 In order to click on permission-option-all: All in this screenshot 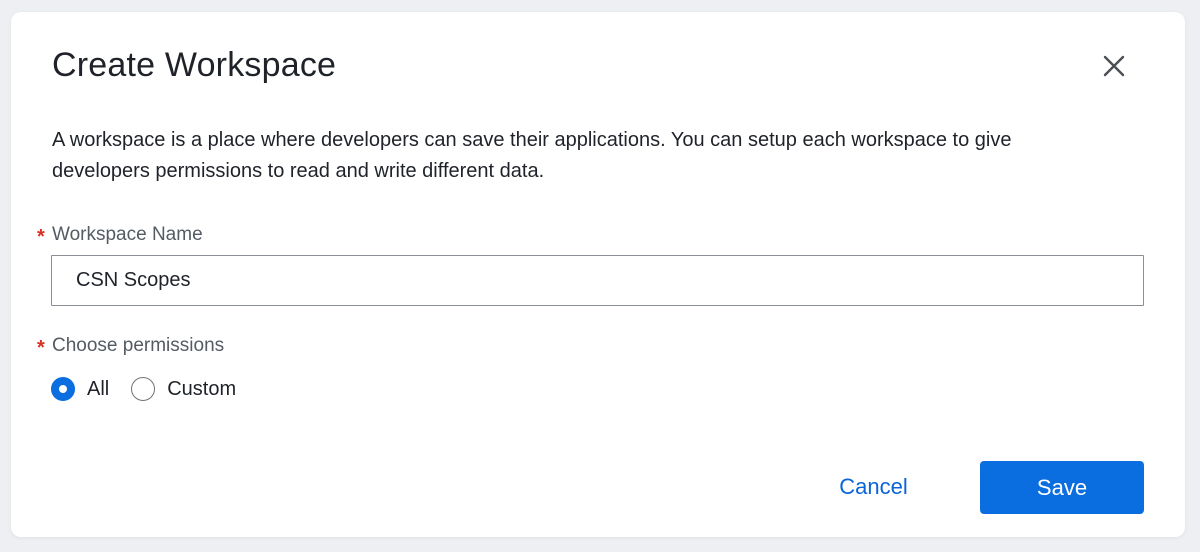, I will do `click(80, 389)`.